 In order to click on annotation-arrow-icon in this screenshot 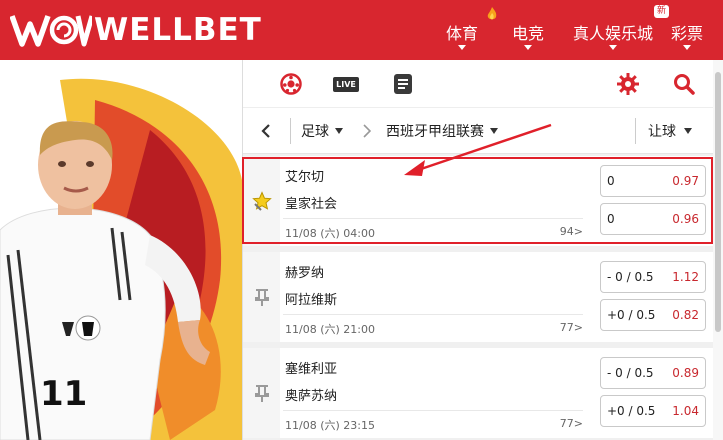, I will do `click(478, 149)`.